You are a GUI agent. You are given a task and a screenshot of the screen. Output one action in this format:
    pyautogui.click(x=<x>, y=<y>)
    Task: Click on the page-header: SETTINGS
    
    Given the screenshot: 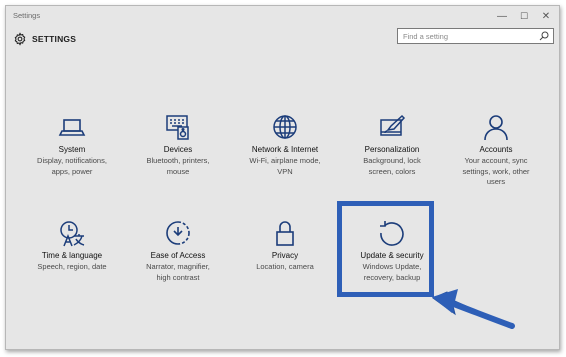 What is the action you would take?
    pyautogui.click(x=44, y=39)
    